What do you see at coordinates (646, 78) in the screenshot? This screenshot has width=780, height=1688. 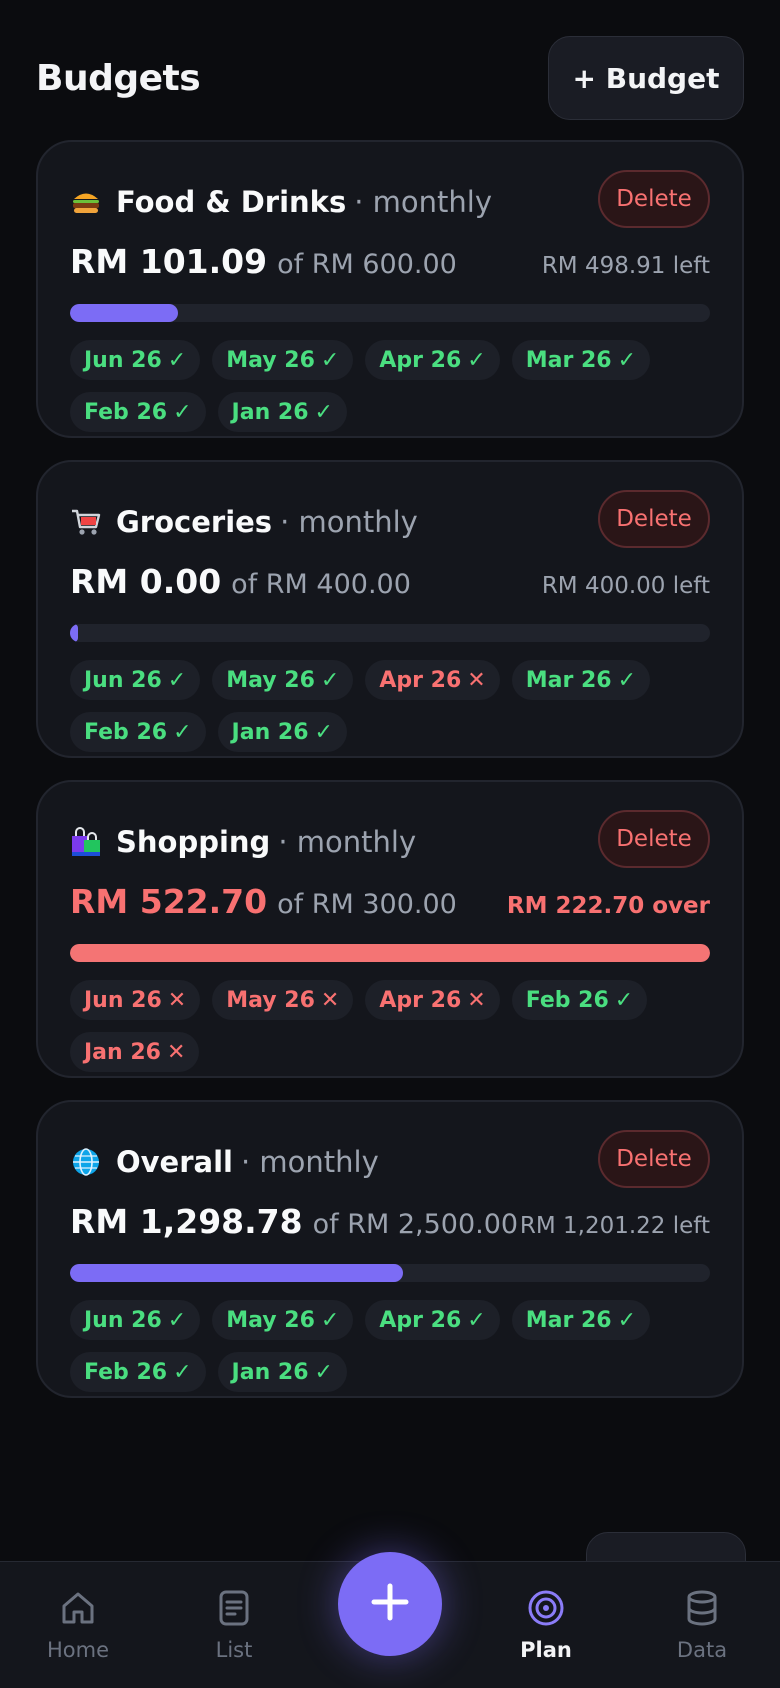 I see `add-budget-button: + Budget` at bounding box center [646, 78].